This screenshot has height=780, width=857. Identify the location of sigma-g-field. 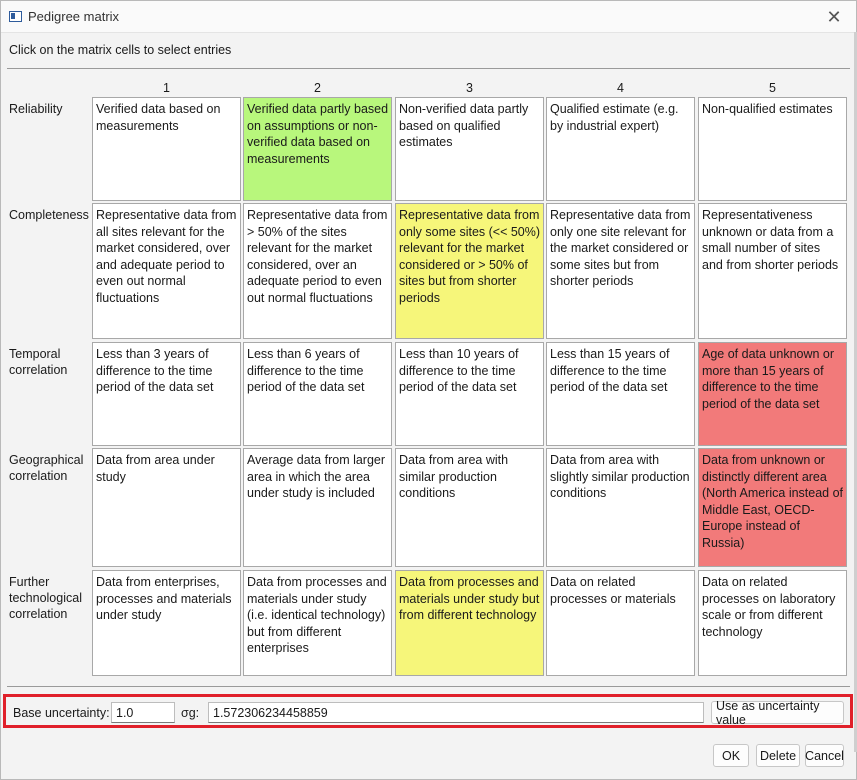
(456, 712).